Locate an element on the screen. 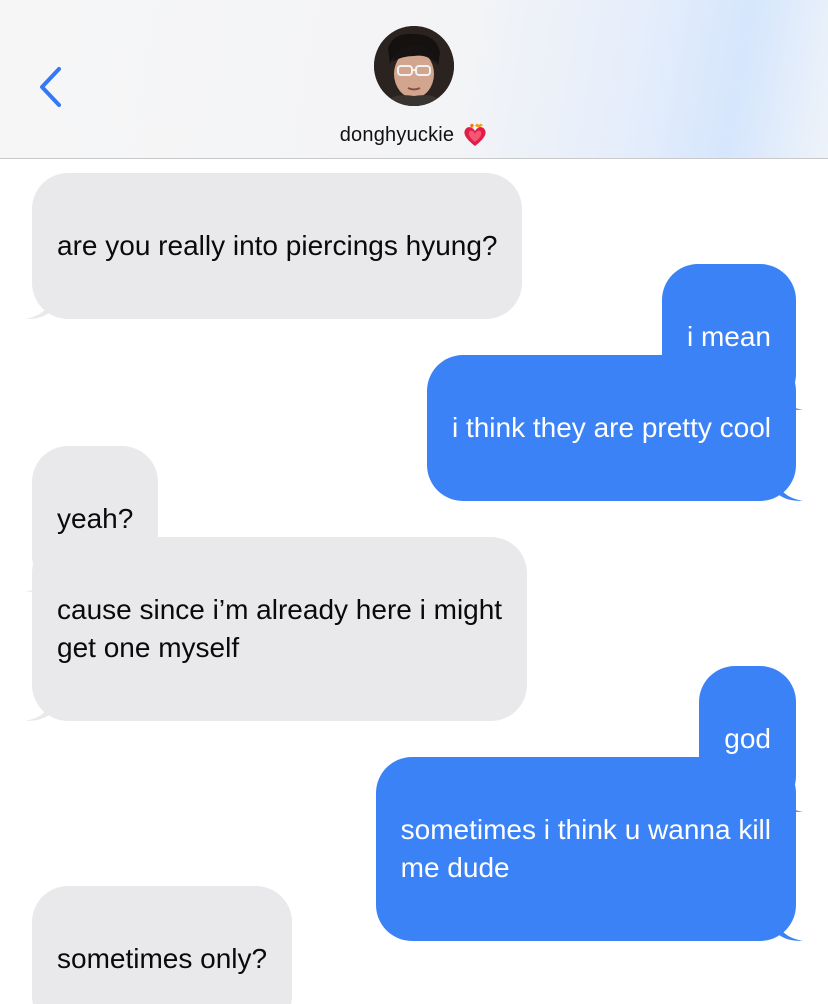  message-text: are you really into piercings hyung? is located at coordinates (277, 245).